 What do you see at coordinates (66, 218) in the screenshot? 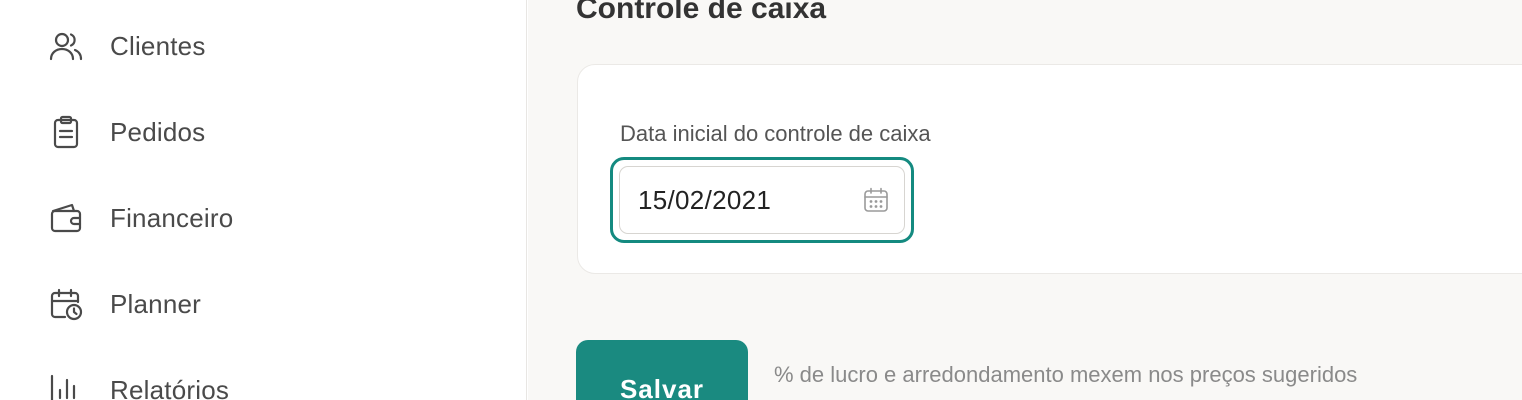
I see `wallet-icon` at bounding box center [66, 218].